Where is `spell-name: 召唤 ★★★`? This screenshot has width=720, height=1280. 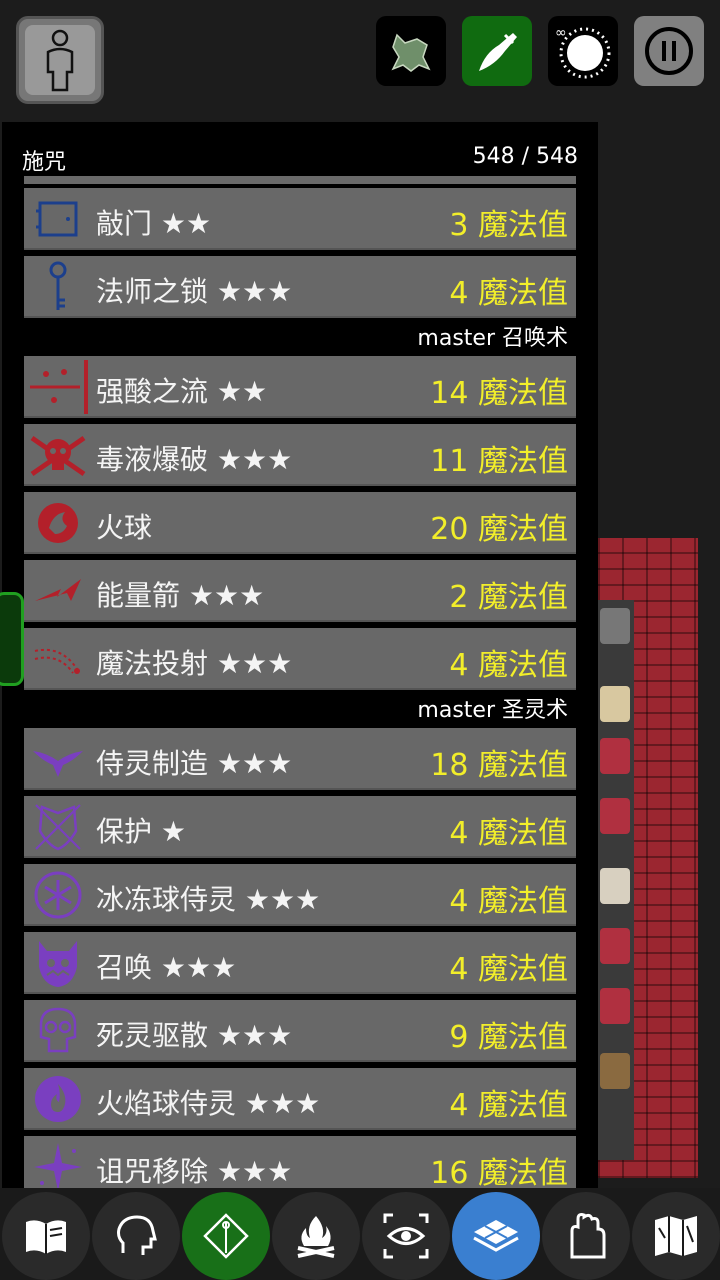
spell-name: 召唤 ★★★ is located at coordinates (166, 967).